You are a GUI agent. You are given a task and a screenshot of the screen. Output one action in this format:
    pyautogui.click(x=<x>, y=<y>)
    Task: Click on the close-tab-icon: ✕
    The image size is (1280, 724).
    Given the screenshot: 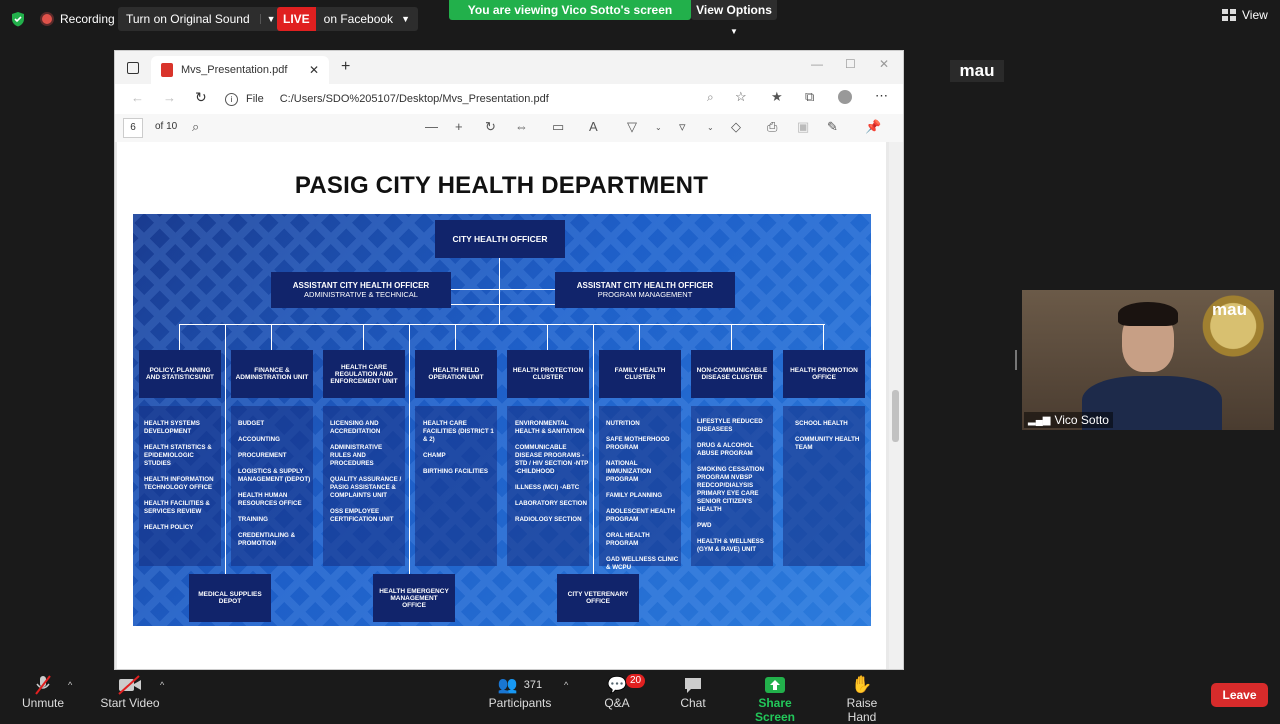 What is the action you would take?
    pyautogui.click(x=314, y=70)
    